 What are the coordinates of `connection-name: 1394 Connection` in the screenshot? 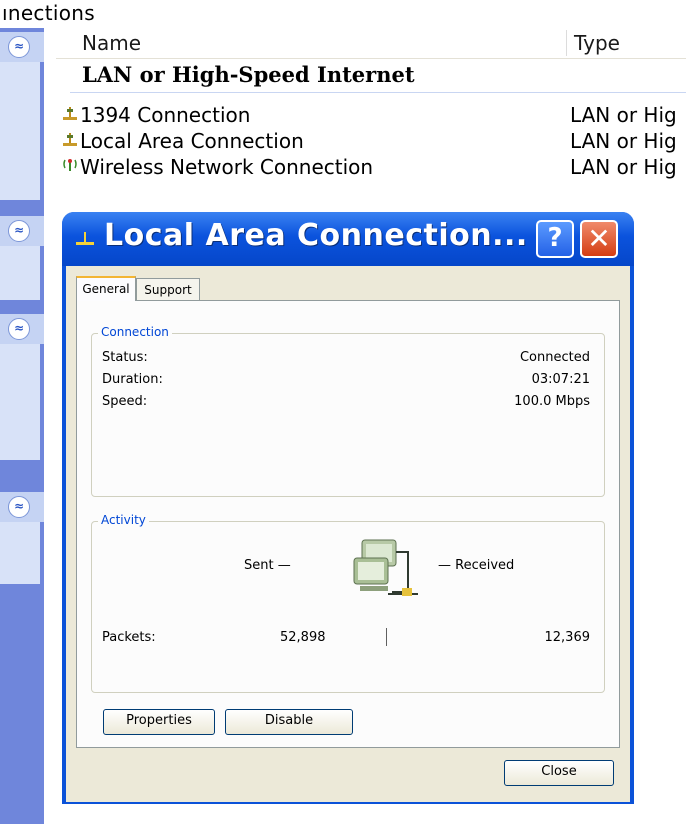 It's located at (165, 115).